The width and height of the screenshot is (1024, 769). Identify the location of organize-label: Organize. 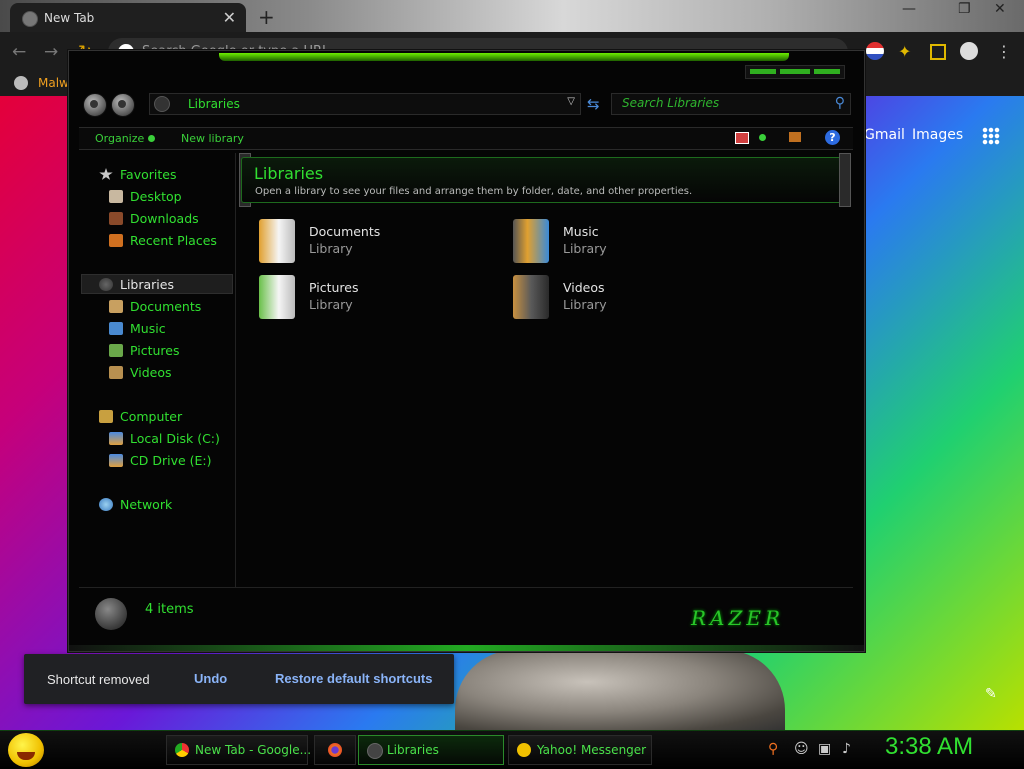
(120, 138).